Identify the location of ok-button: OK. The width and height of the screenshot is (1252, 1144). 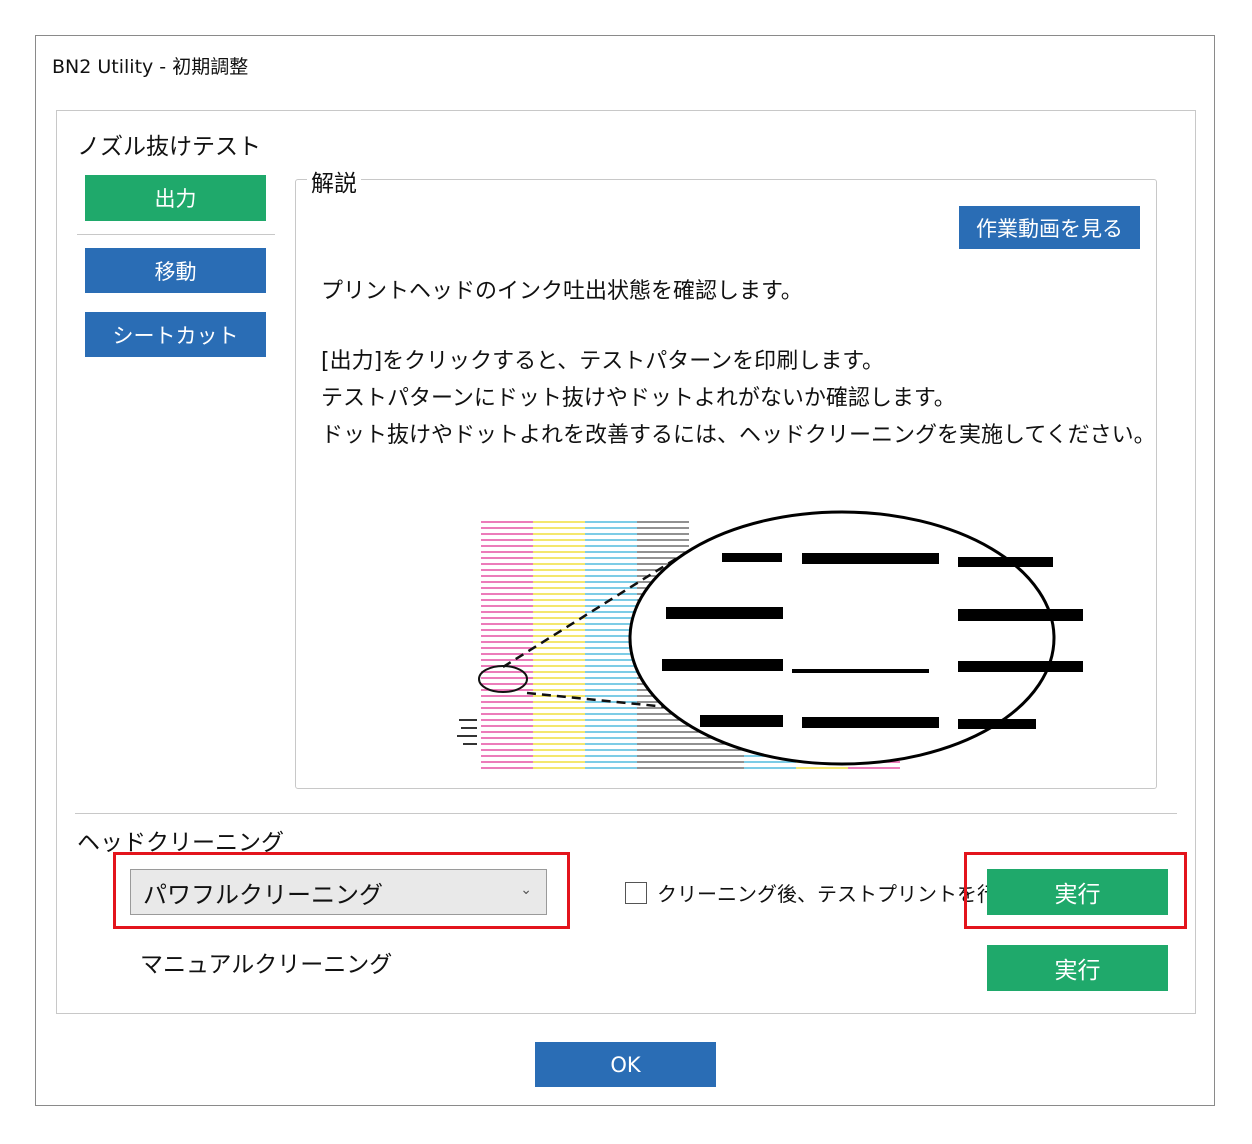
(625, 1064).